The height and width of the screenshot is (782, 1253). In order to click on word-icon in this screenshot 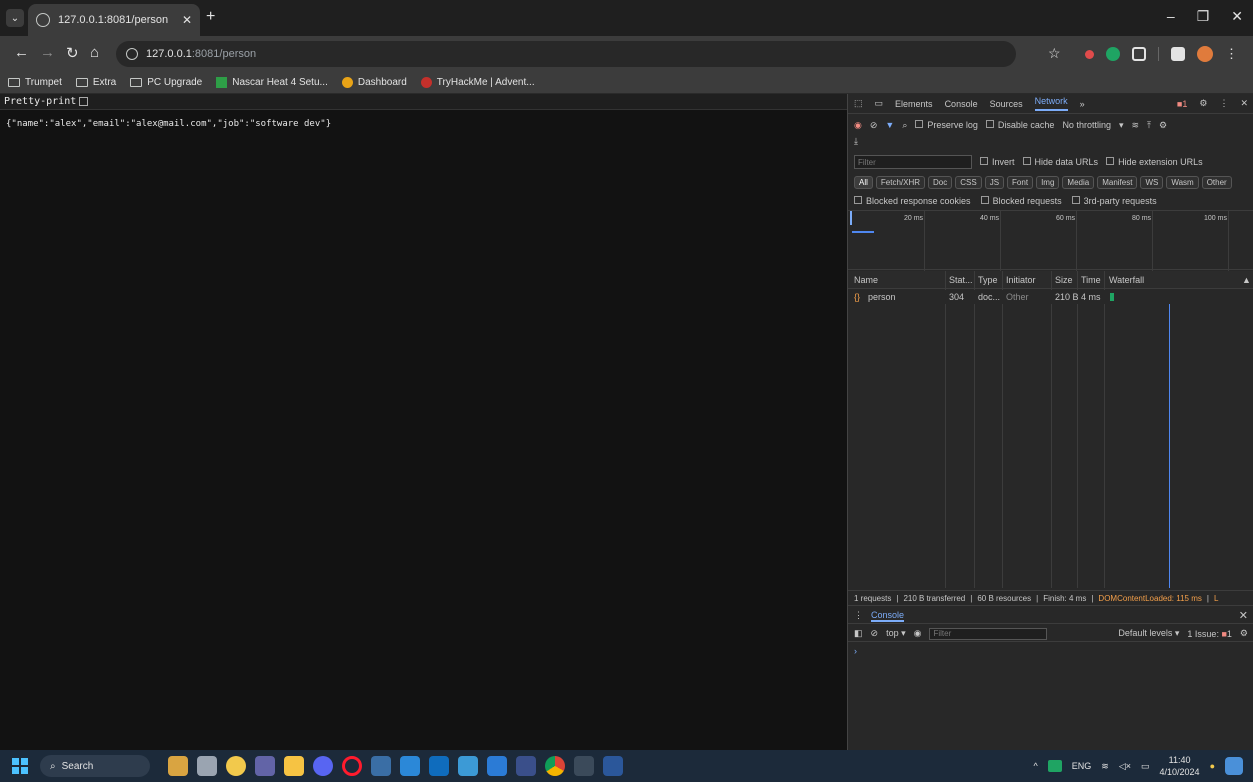, I will do `click(613, 766)`.